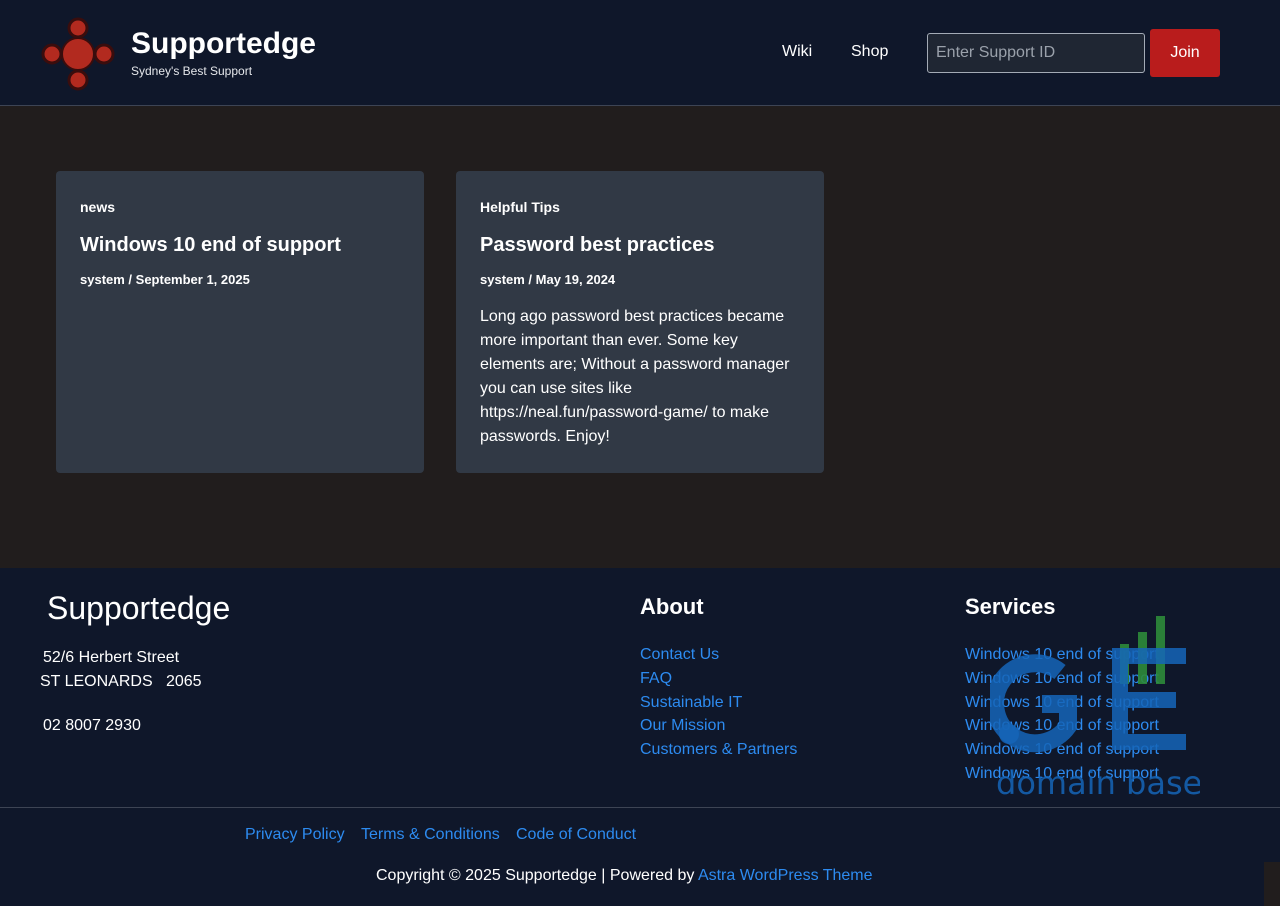 This screenshot has height=906, width=1280. What do you see at coordinates (597, 245) in the screenshot?
I see `post-title-link: Password best practices` at bounding box center [597, 245].